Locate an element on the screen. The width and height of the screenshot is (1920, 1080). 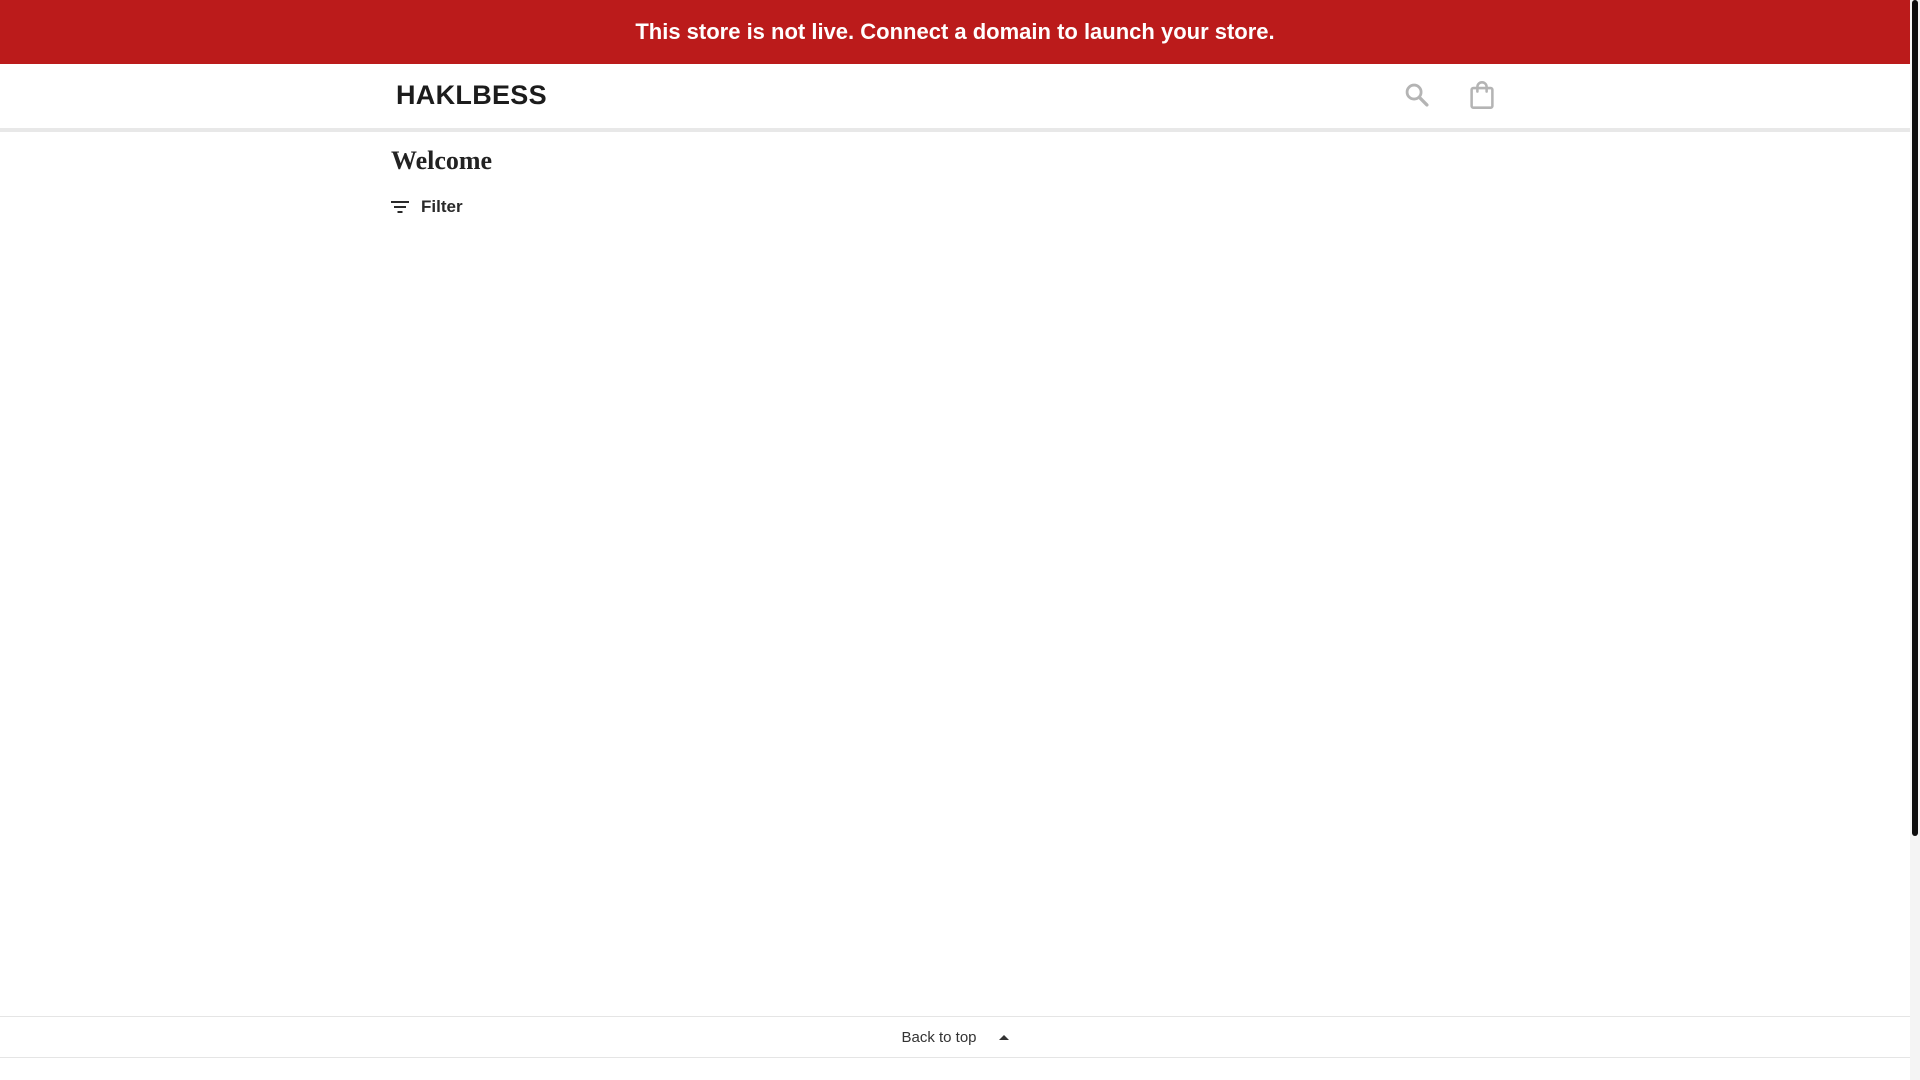
filter-label: Filter is located at coordinates (442, 206).